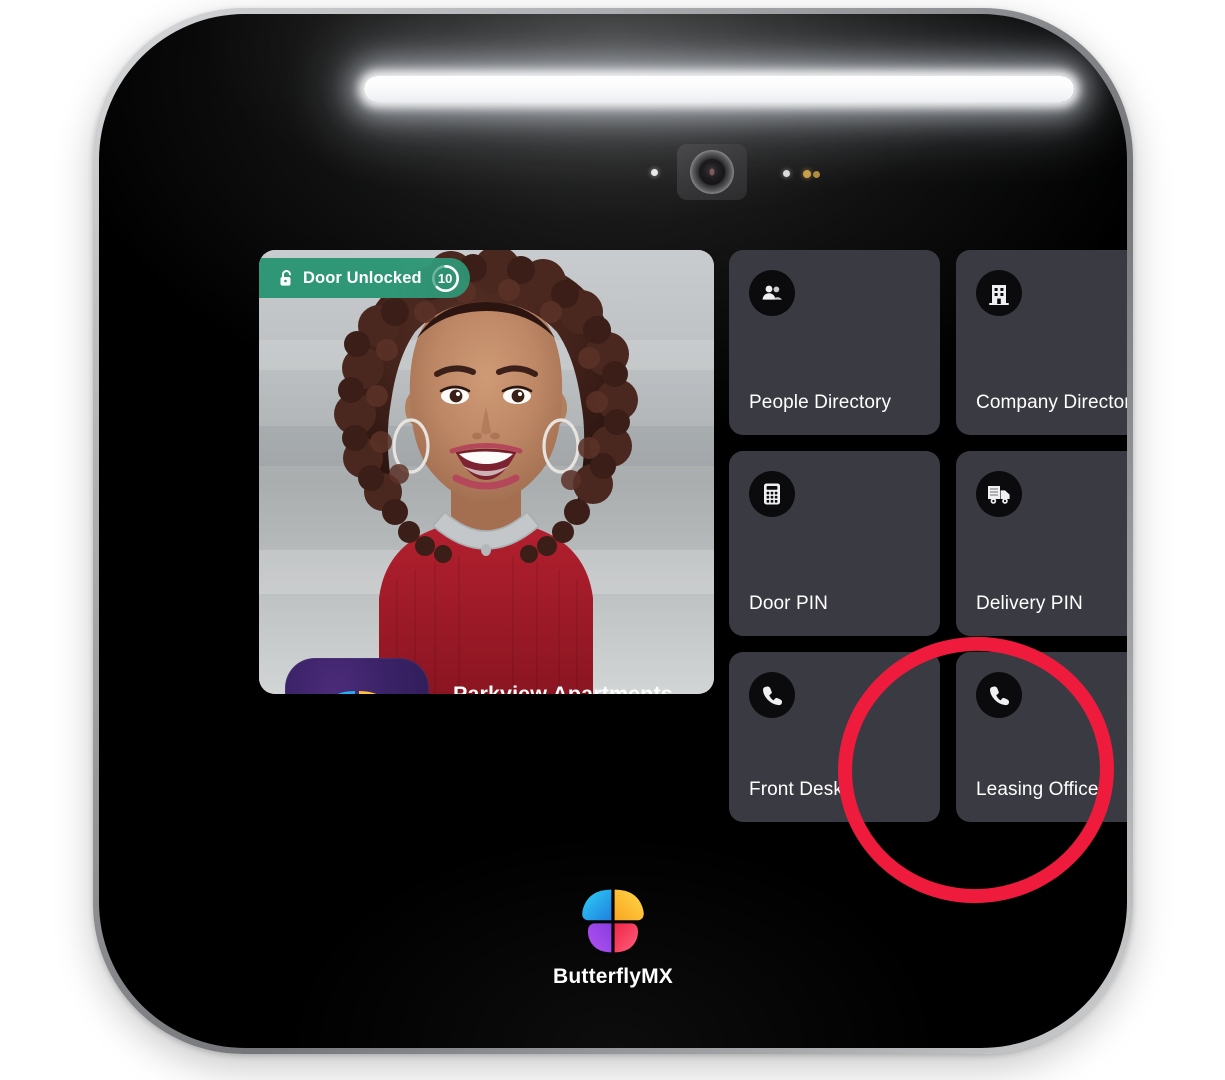  I want to click on status-light-bar, so click(719, 89).